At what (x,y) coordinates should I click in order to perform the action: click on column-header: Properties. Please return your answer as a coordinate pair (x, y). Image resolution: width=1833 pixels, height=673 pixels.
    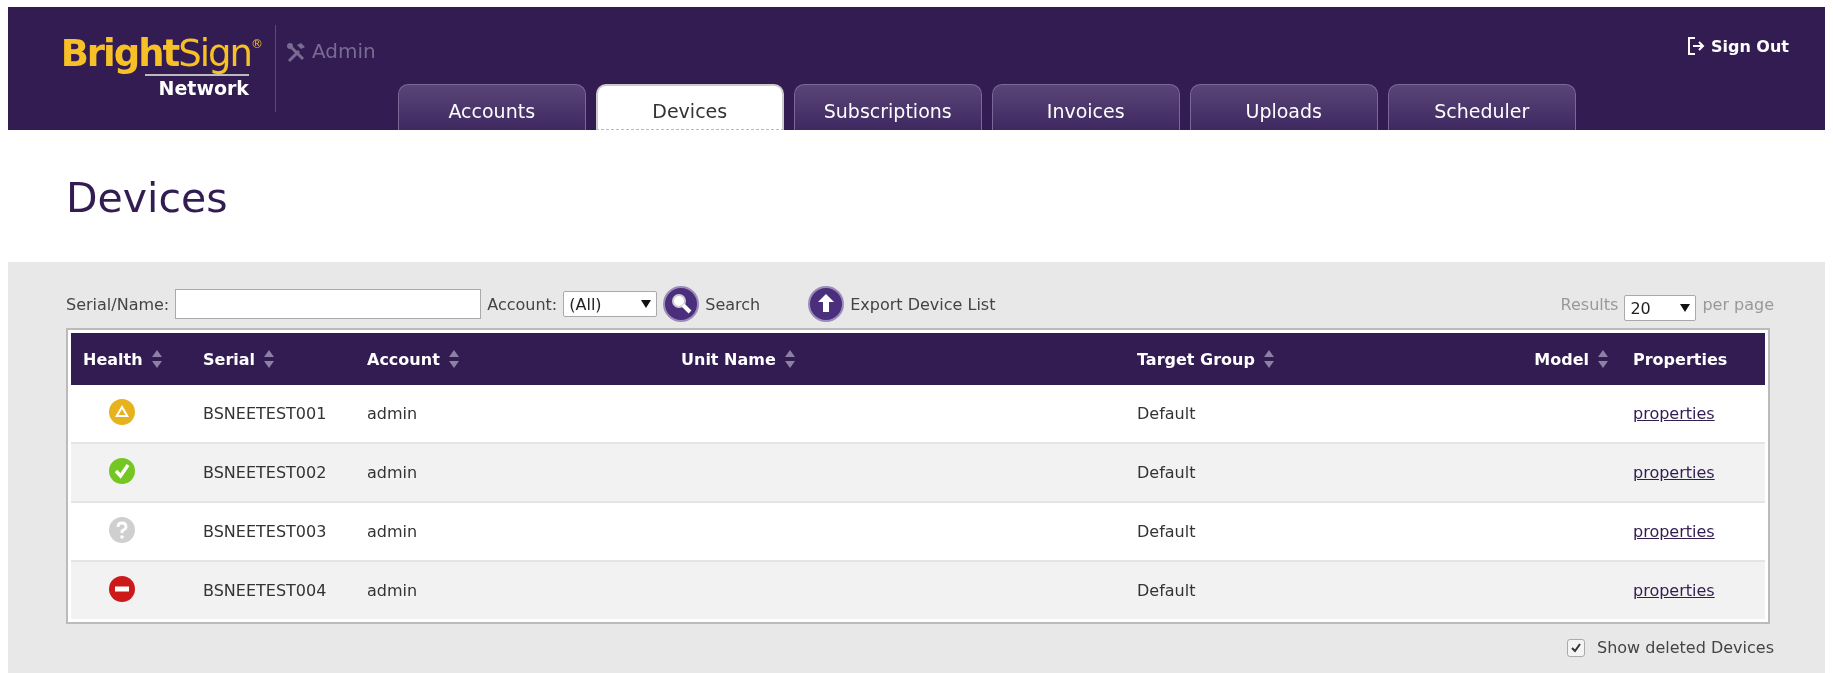
    Looking at the image, I should click on (1680, 359).